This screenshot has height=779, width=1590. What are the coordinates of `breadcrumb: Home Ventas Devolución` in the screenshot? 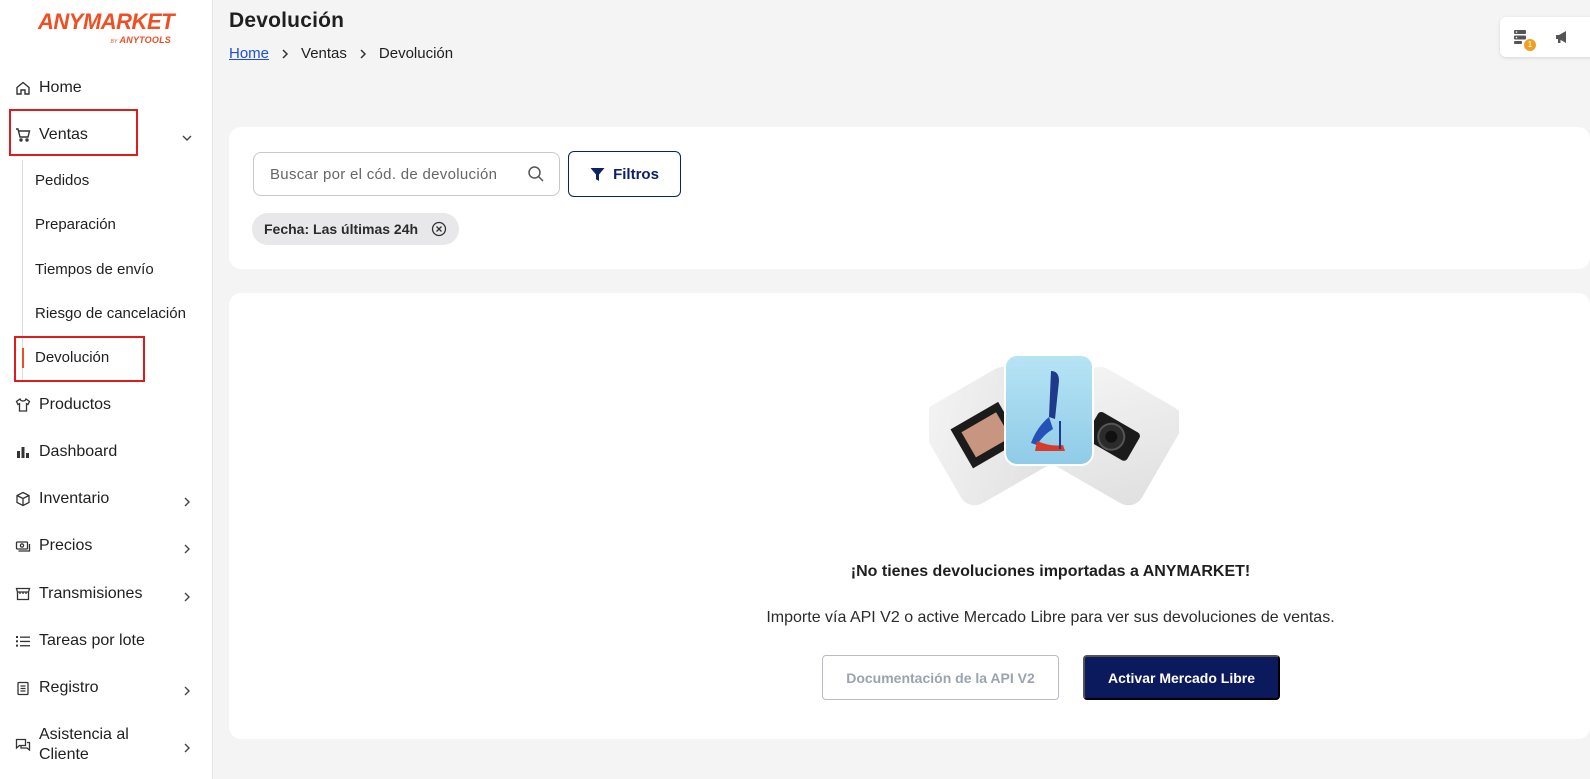 It's located at (341, 53).